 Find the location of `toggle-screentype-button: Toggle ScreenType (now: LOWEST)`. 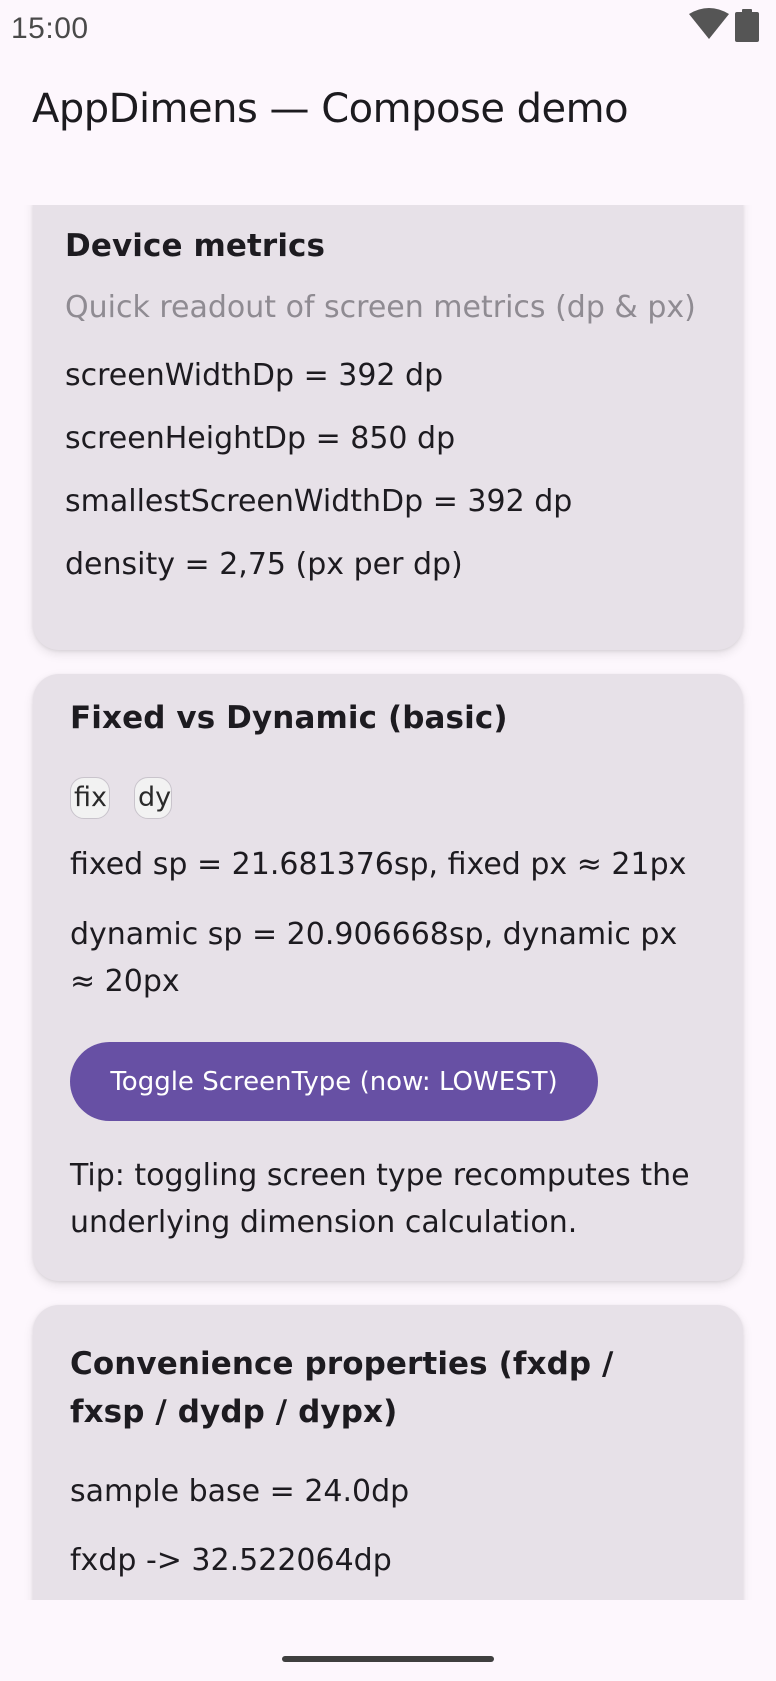

toggle-screentype-button: Toggle ScreenType (now: LOWEST) is located at coordinates (334, 1081).